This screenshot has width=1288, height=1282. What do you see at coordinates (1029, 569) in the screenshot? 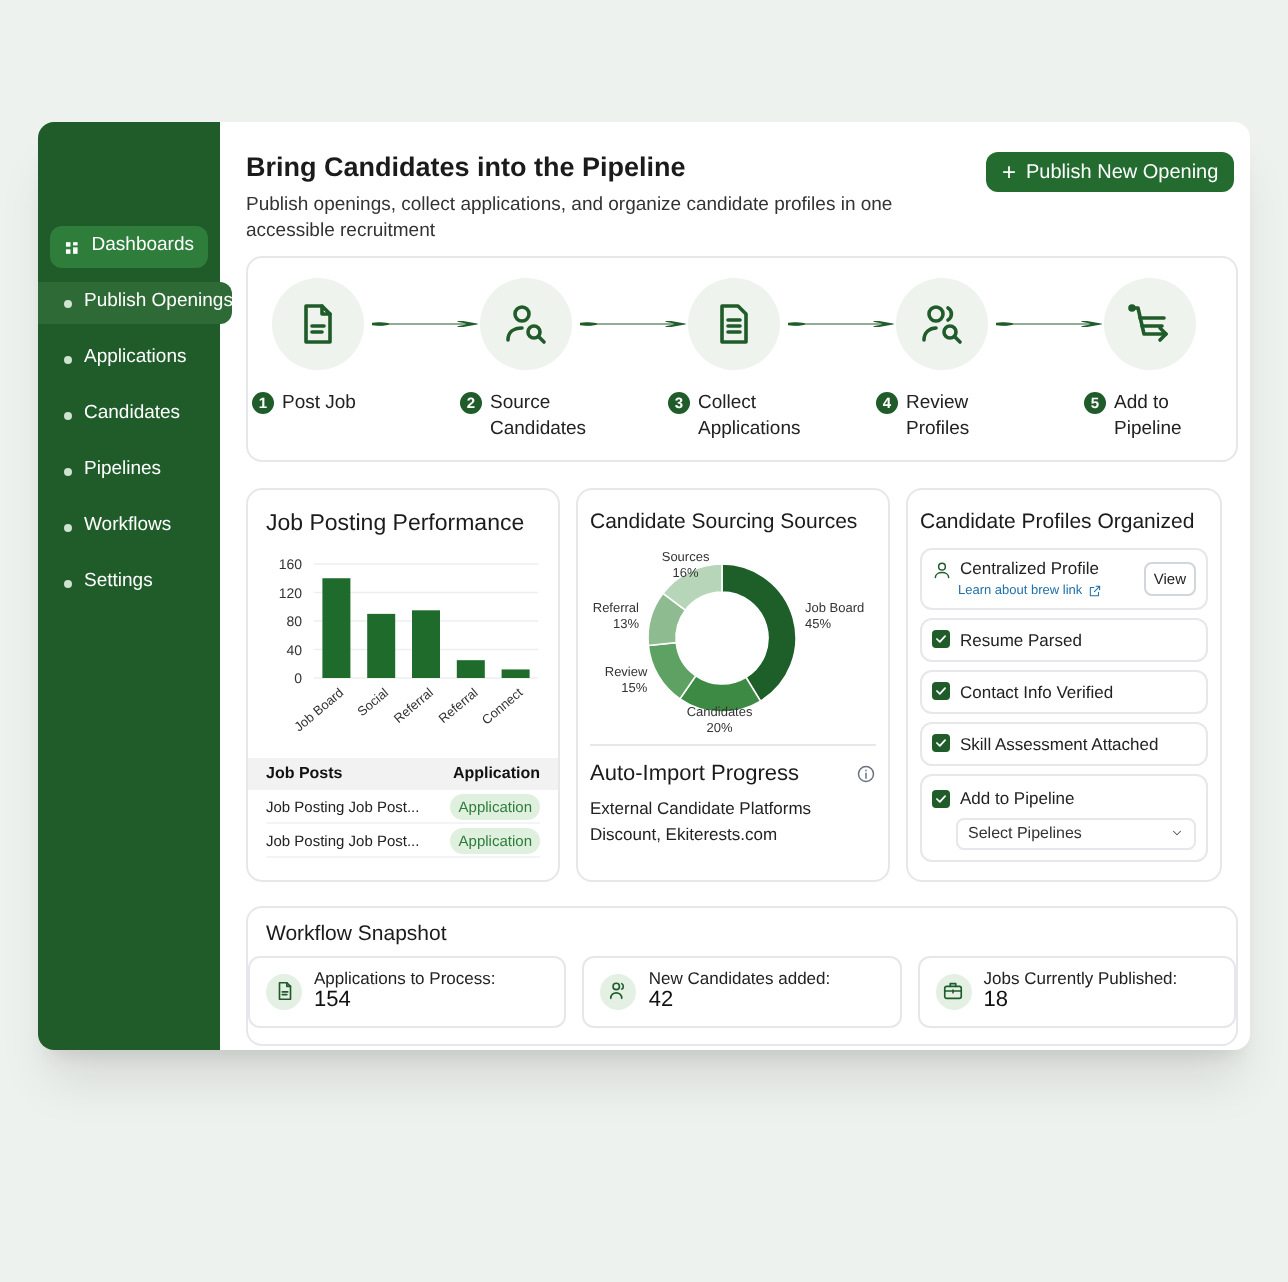
I see `item-label: Centralized Profile` at bounding box center [1029, 569].